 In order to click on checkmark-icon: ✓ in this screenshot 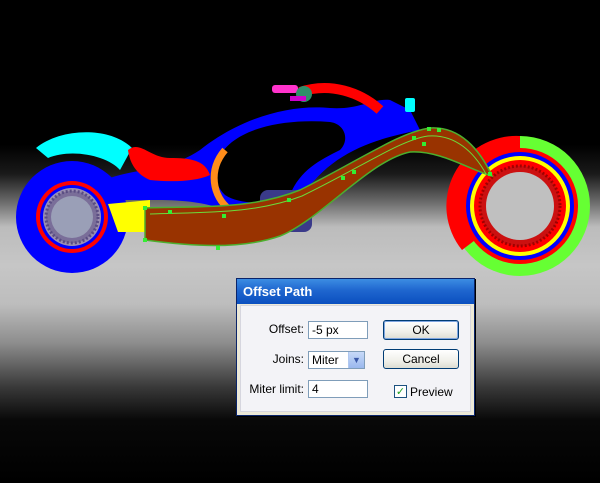, I will do `click(400, 391)`.